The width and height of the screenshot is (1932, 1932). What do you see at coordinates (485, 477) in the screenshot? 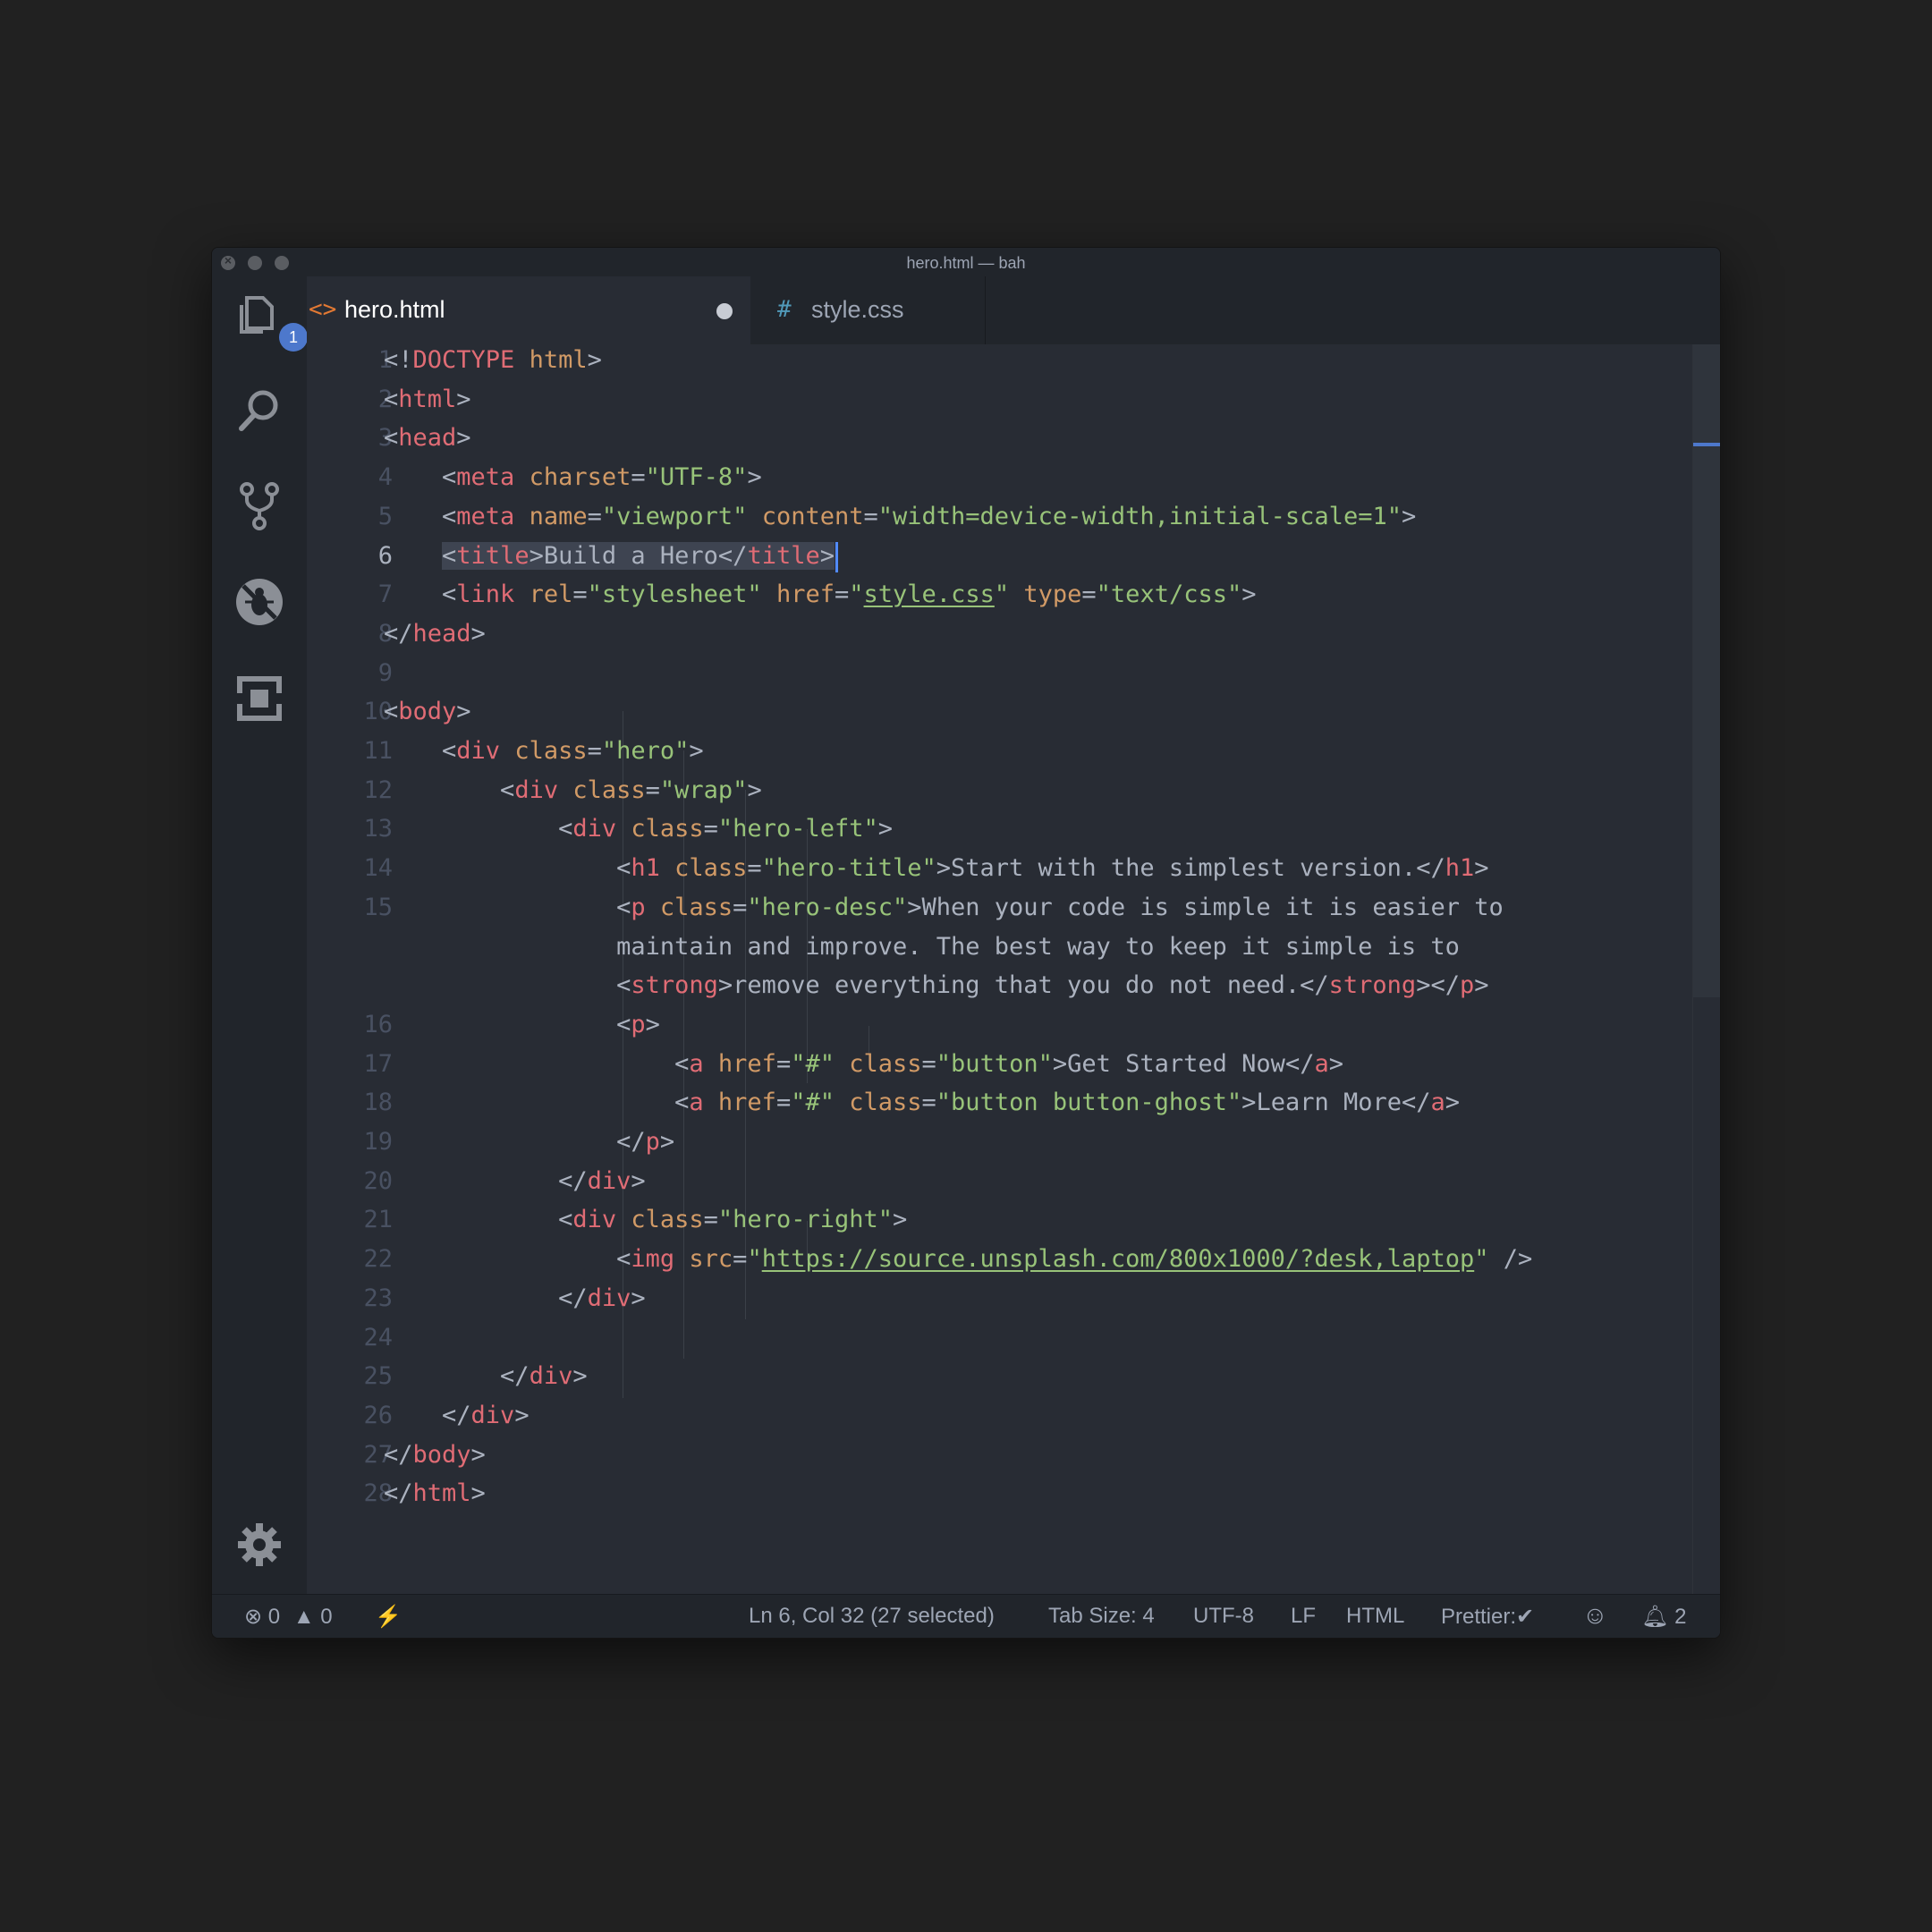
I see `code-token: meta` at bounding box center [485, 477].